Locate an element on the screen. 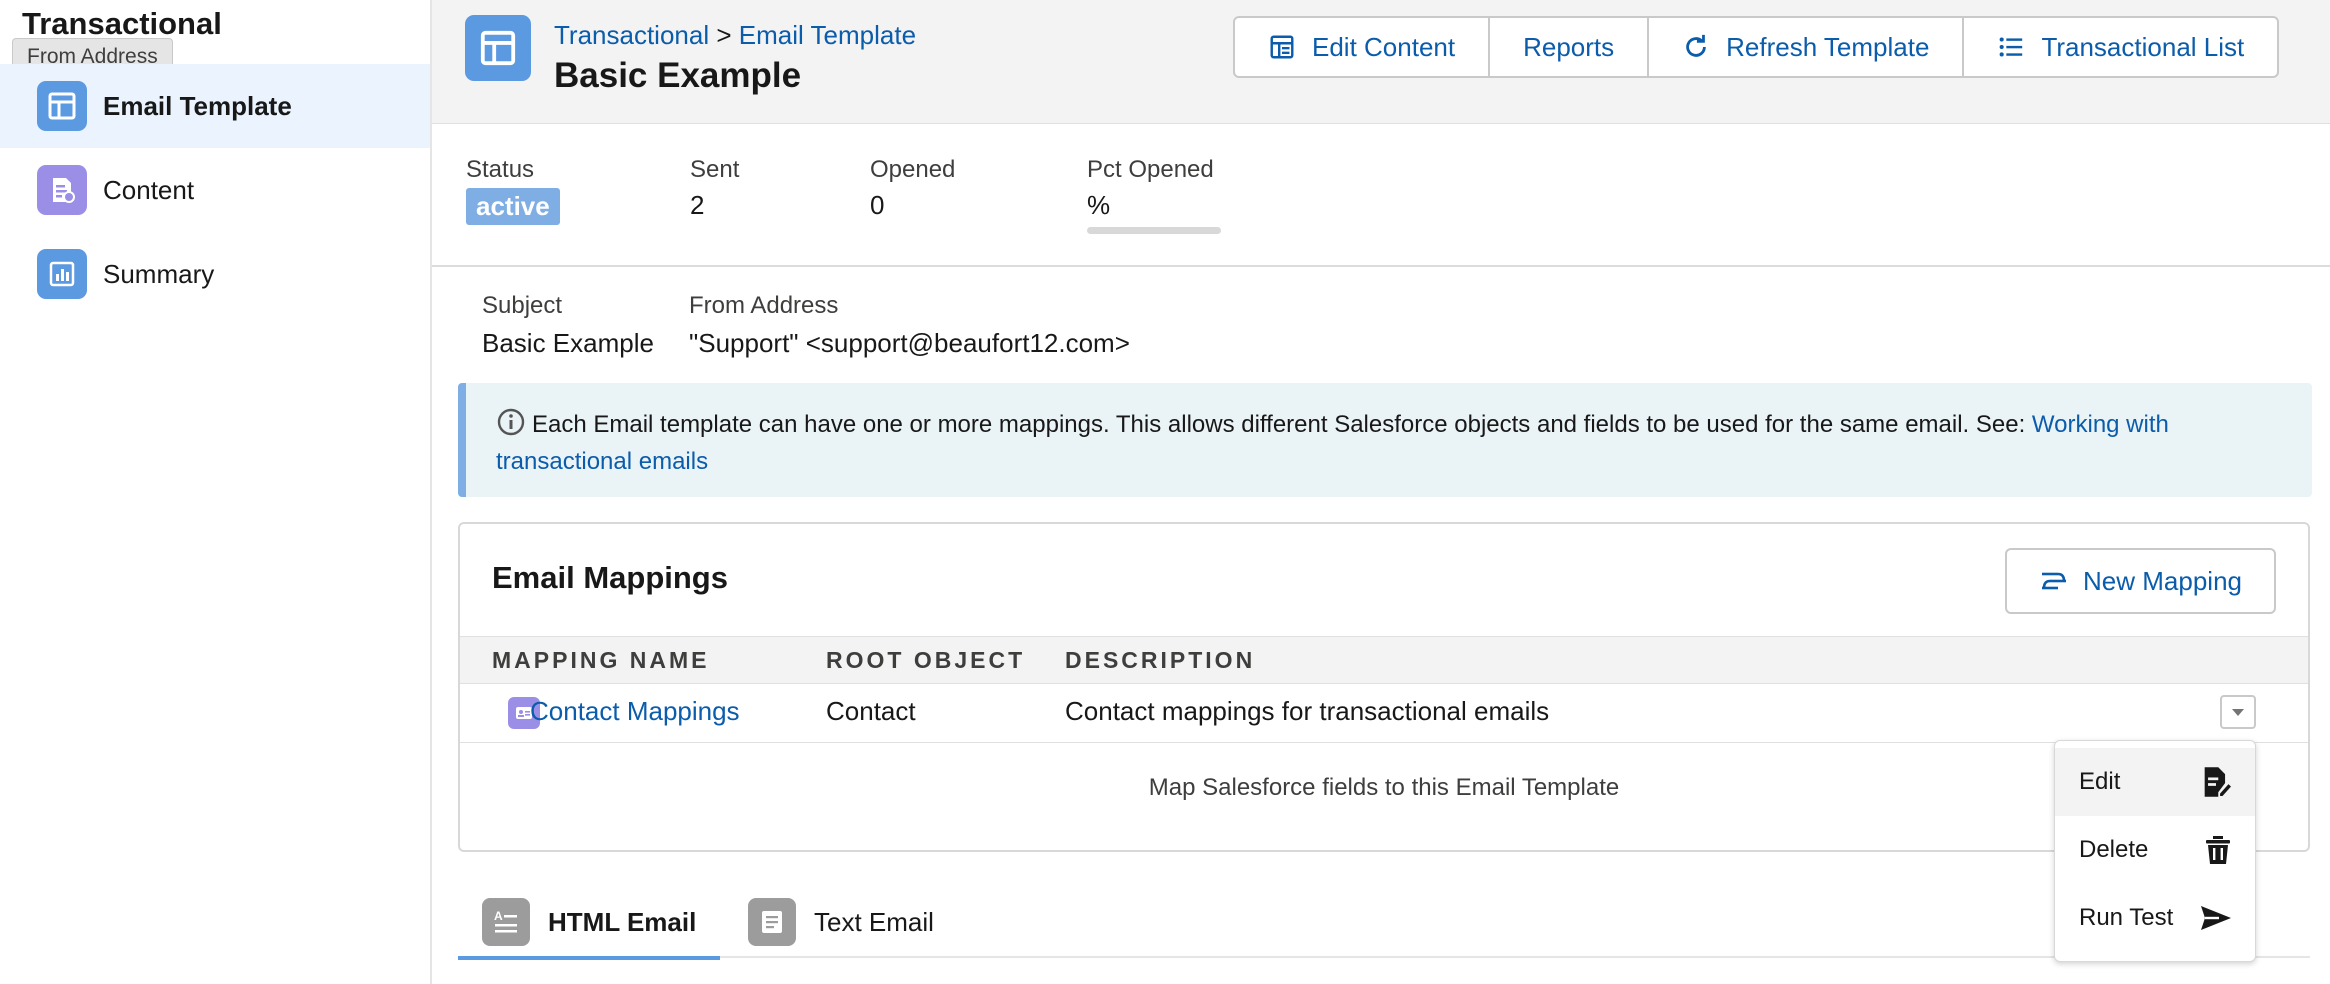 The image size is (2330, 984). stat-sent: Sent 2 is located at coordinates (714, 188).